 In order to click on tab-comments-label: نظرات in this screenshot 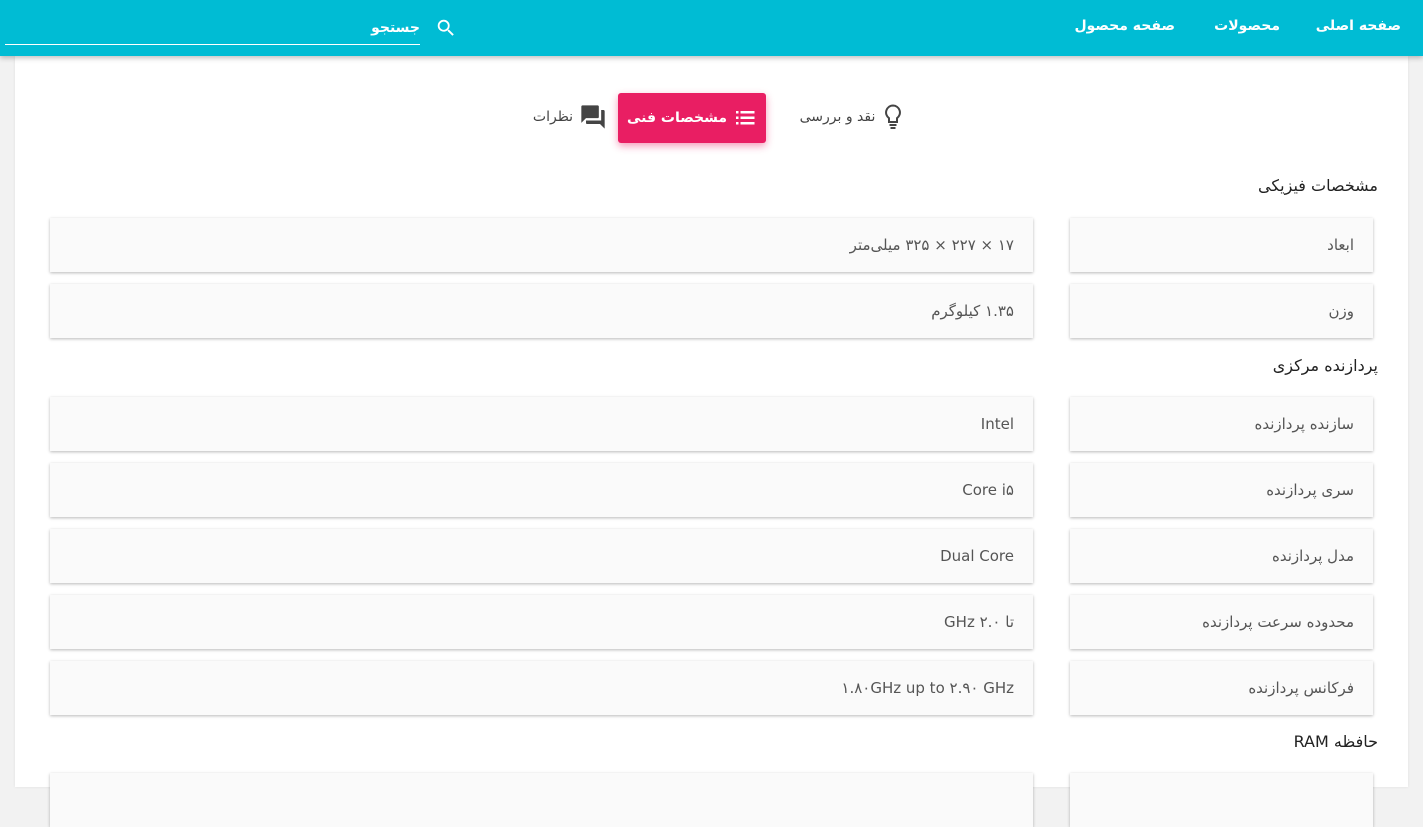, I will do `click(553, 117)`.